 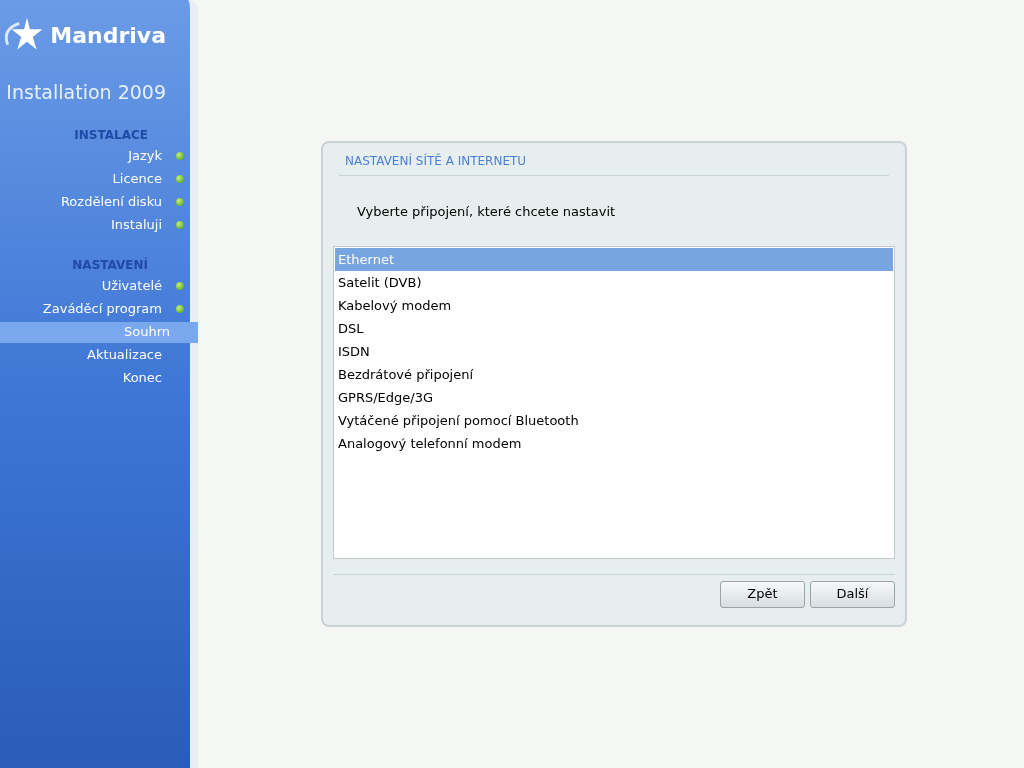 What do you see at coordinates (614, 351) in the screenshot?
I see `list-item: ISDN` at bounding box center [614, 351].